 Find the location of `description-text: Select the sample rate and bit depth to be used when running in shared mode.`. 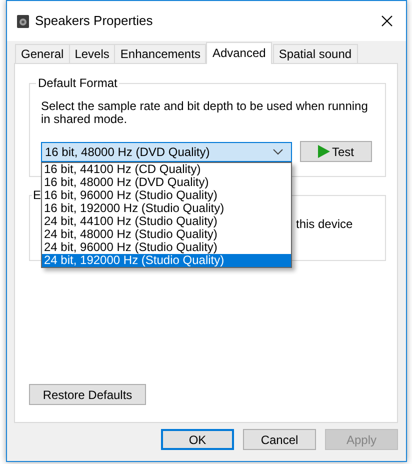

description-text: Select the sample rate and bit depth to be used when running in shared mode. is located at coordinates (205, 113).